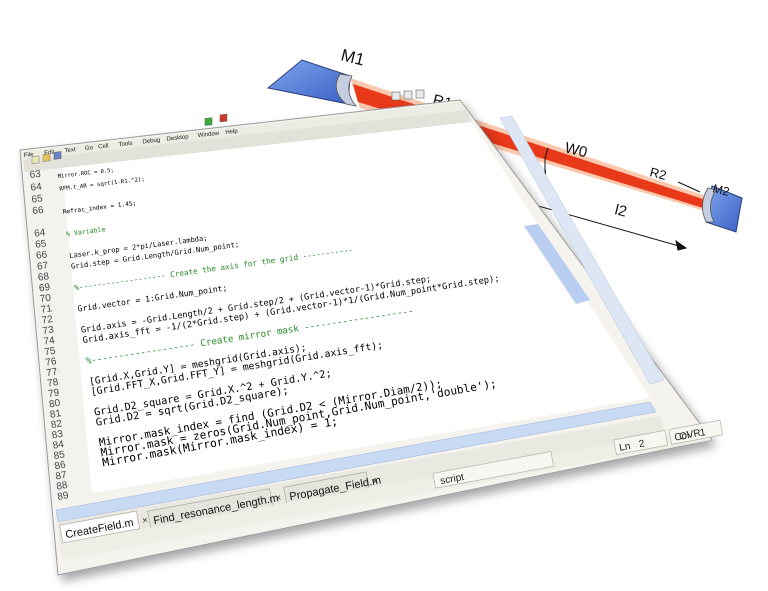  Describe the element at coordinates (37, 199) in the screenshot. I see `line-number: 65` at that location.